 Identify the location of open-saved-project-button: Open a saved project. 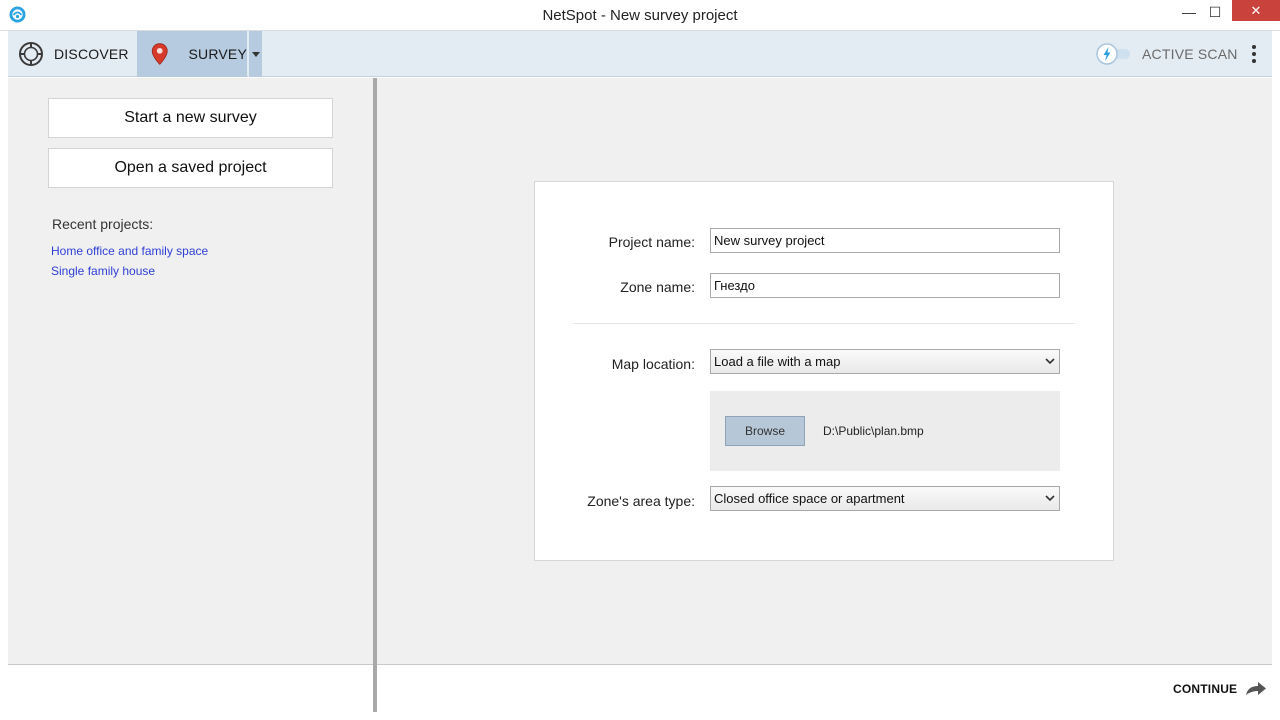
(190, 168).